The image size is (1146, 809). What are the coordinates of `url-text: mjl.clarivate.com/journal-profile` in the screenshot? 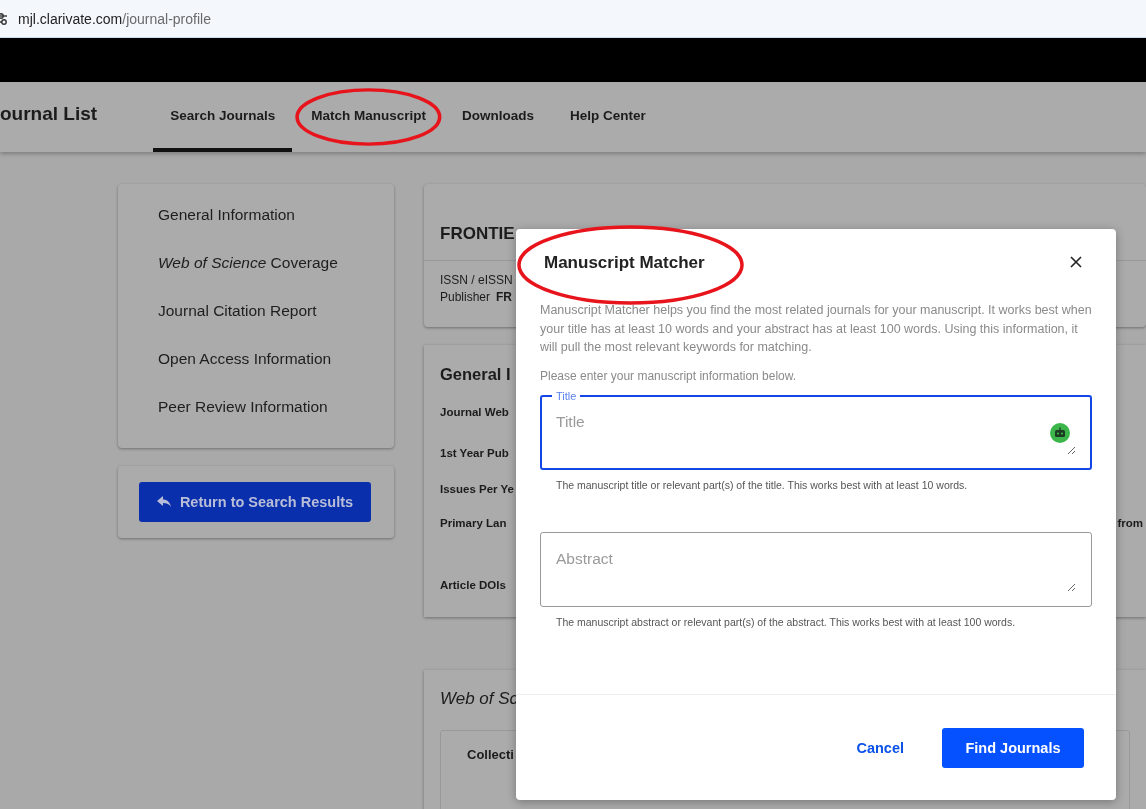 It's located at (114, 18).